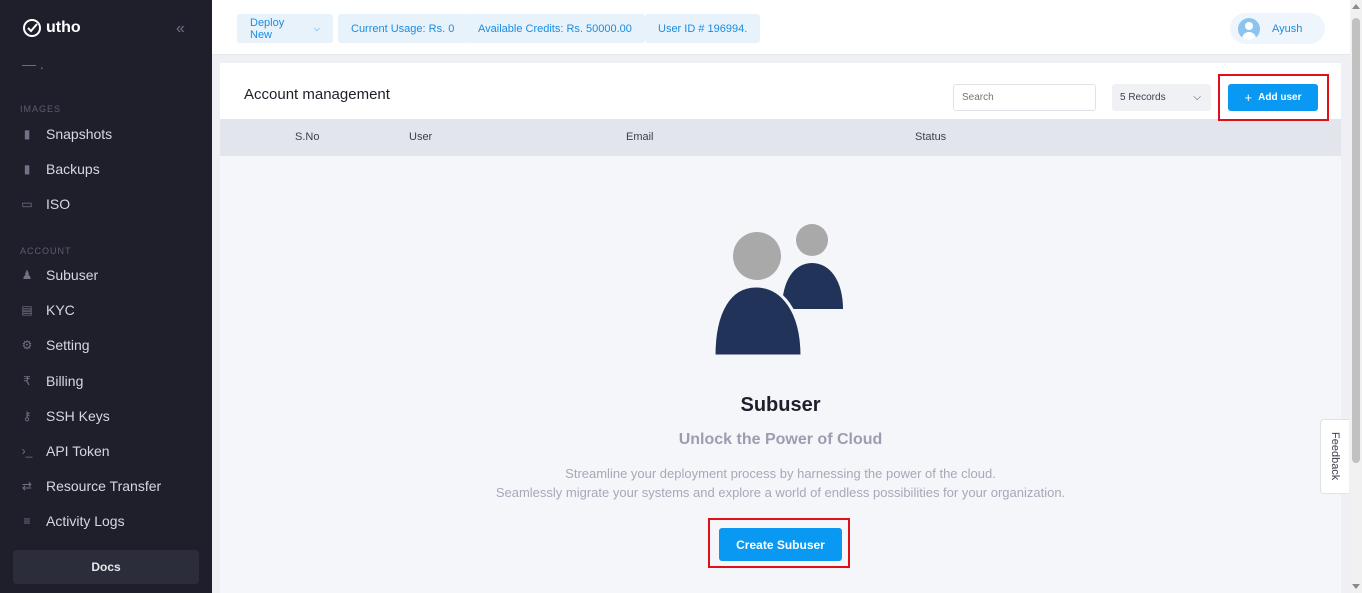  What do you see at coordinates (307, 137) in the screenshot?
I see `column-header-sno: S.No` at bounding box center [307, 137].